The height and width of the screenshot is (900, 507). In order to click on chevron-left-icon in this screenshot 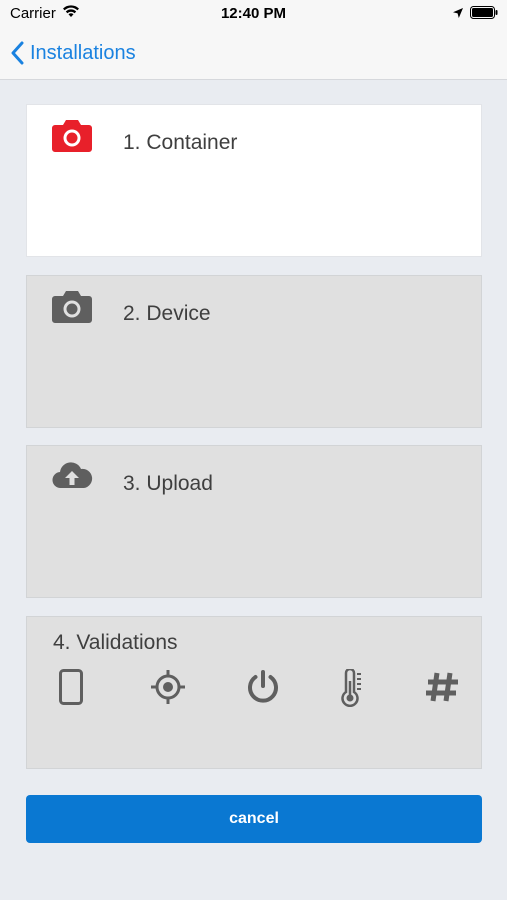, I will do `click(17, 53)`.